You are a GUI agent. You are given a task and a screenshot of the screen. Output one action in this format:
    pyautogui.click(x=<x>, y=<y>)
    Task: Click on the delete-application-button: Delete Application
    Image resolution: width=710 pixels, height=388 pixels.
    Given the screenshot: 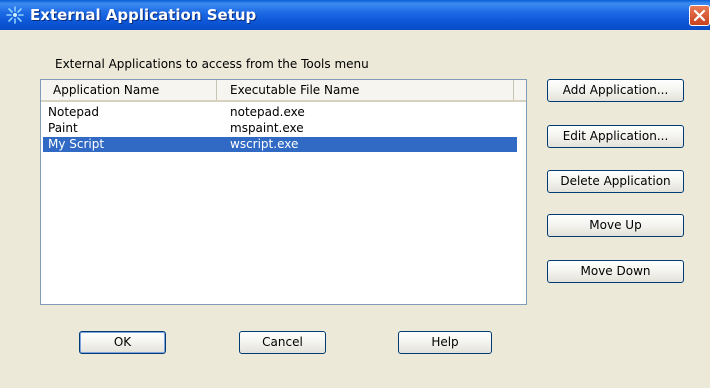 What is the action you would take?
    pyautogui.click(x=615, y=181)
    